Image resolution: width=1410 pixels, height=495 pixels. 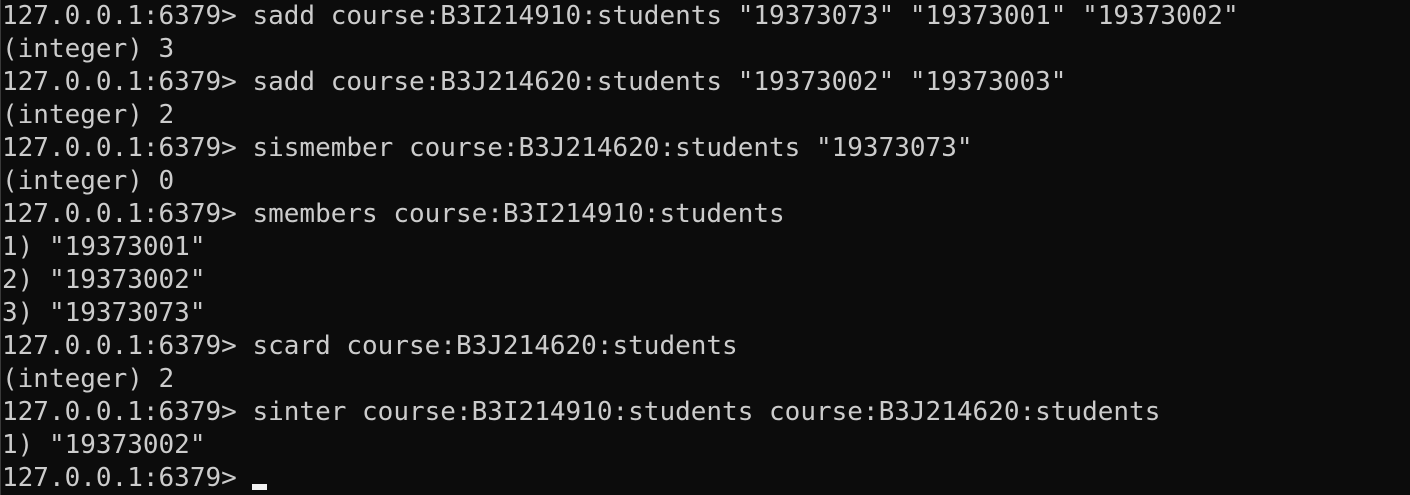 What do you see at coordinates (104, 313) in the screenshot?
I see `terminal-line-output: 3) "19373073"` at bounding box center [104, 313].